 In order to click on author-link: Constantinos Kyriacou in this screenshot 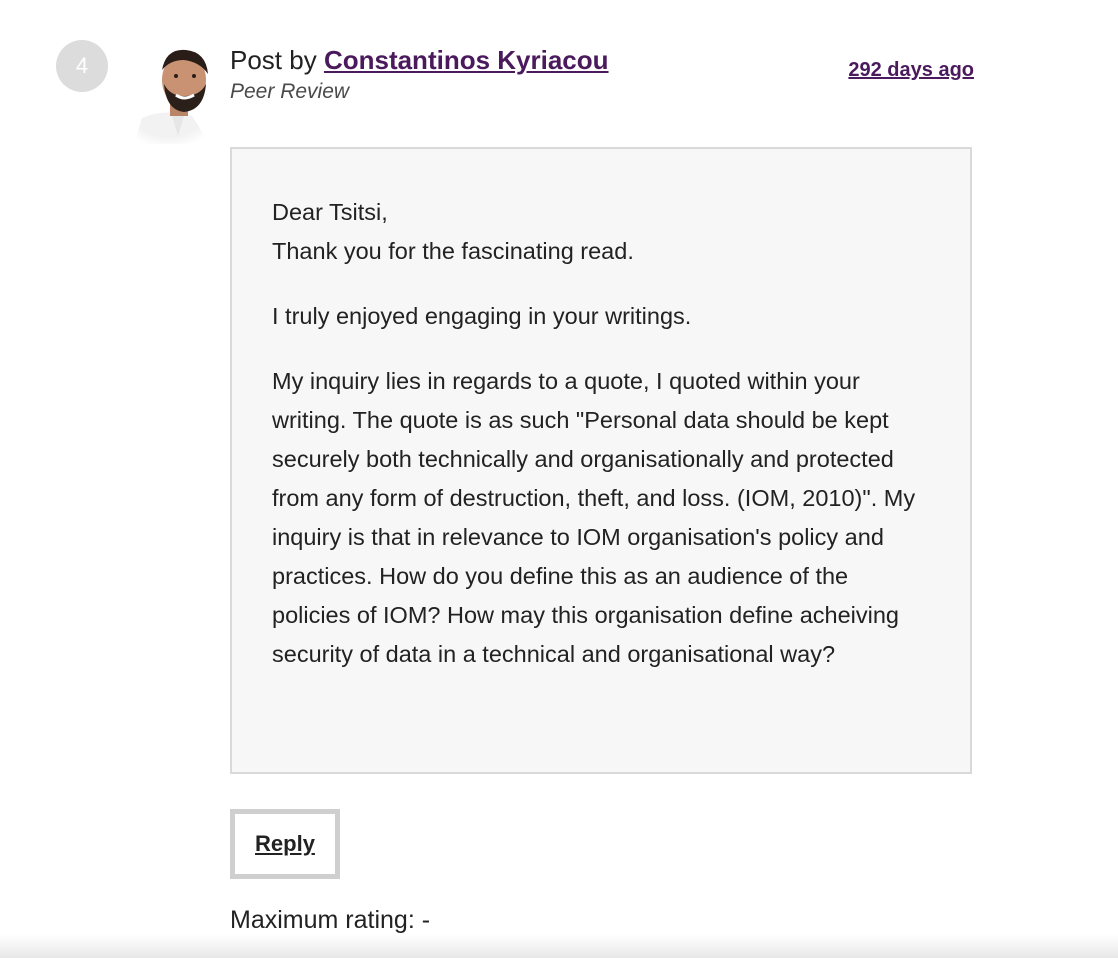, I will do `click(466, 60)`.